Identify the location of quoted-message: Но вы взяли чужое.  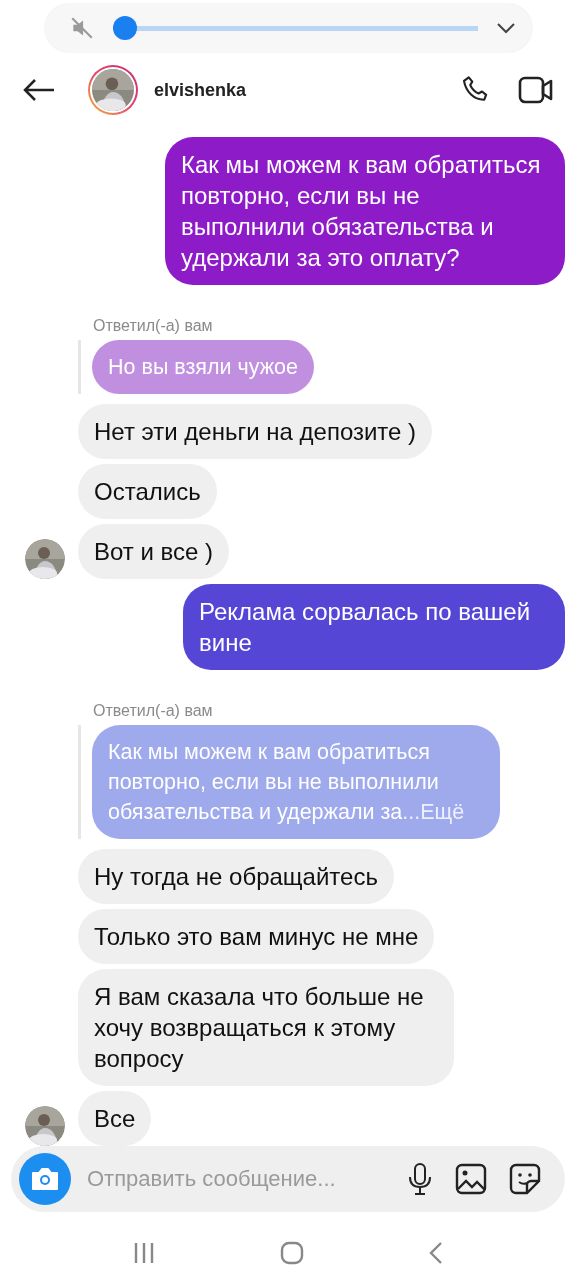
(203, 367).